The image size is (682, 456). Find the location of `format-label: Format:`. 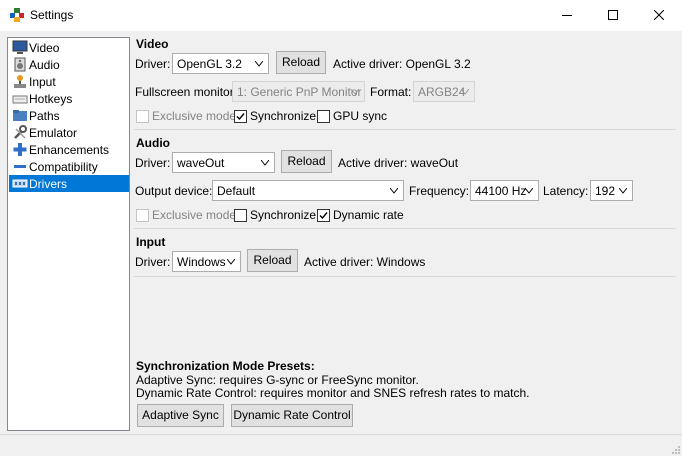

format-label: Format: is located at coordinates (391, 92).